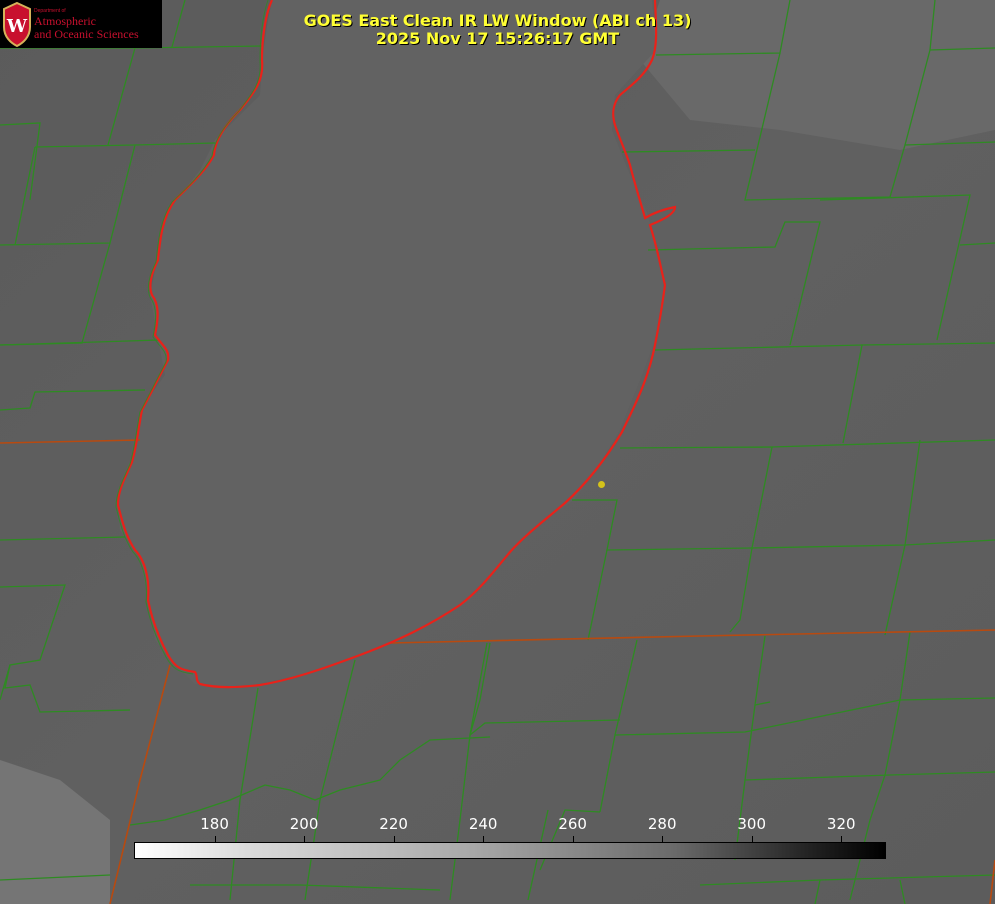 The height and width of the screenshot is (904, 995). Describe the element at coordinates (393, 824) in the screenshot. I see `colorbar-tick-label: 220` at that location.